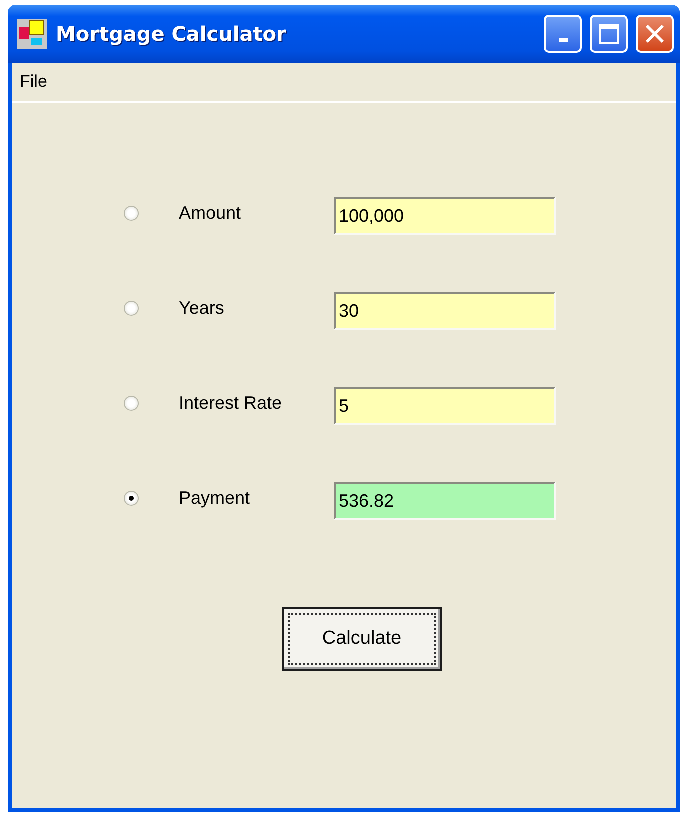 The width and height of the screenshot is (685, 814). What do you see at coordinates (210, 213) in the screenshot?
I see `field-label: Amount` at bounding box center [210, 213].